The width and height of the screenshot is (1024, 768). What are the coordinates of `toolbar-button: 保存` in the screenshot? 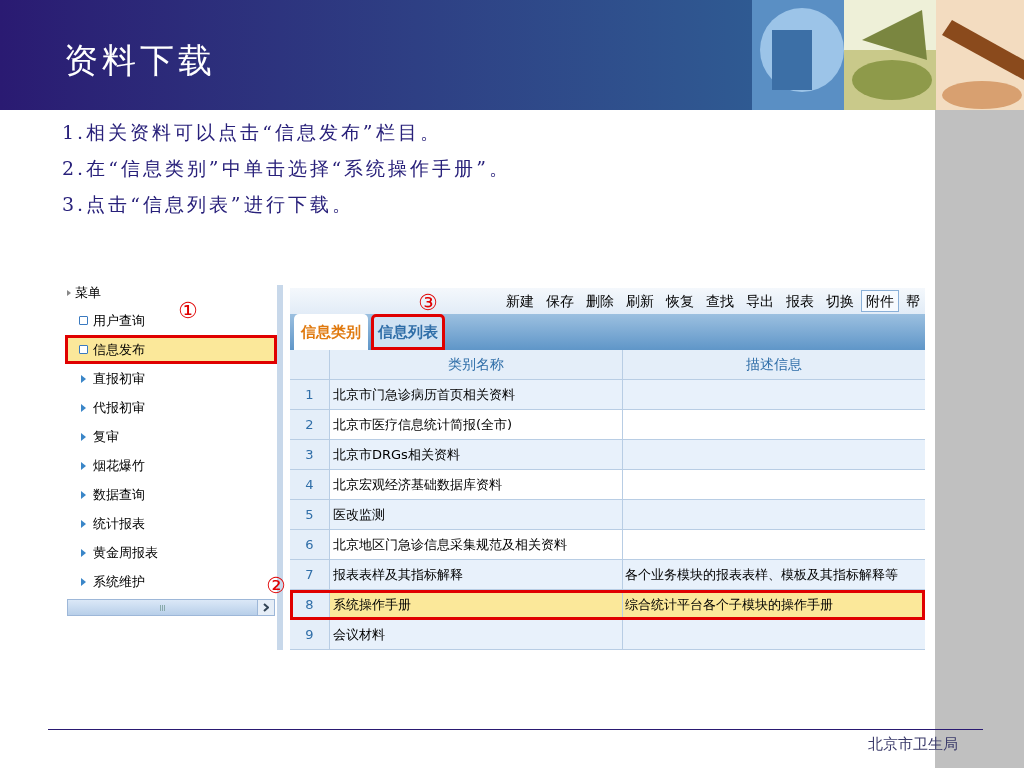 It's located at (560, 300).